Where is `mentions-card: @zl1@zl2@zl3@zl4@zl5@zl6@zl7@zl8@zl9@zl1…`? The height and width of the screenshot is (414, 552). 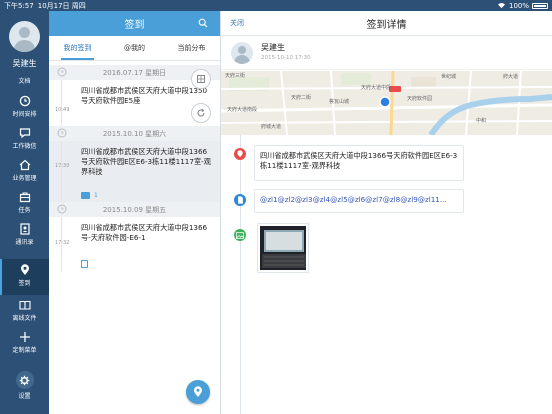 mentions-card: @zl1@zl2@zl3@zl4@zl5@zl6@zl7@zl8@zl9@zl1… is located at coordinates (359, 201).